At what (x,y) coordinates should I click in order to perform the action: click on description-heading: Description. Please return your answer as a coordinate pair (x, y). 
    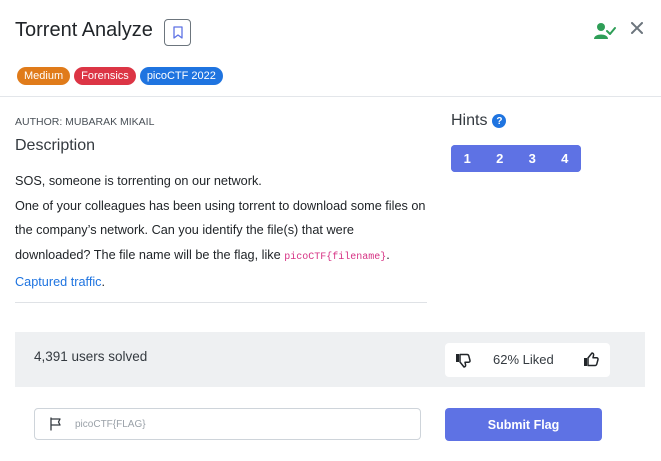
    Looking at the image, I should click on (55, 145).